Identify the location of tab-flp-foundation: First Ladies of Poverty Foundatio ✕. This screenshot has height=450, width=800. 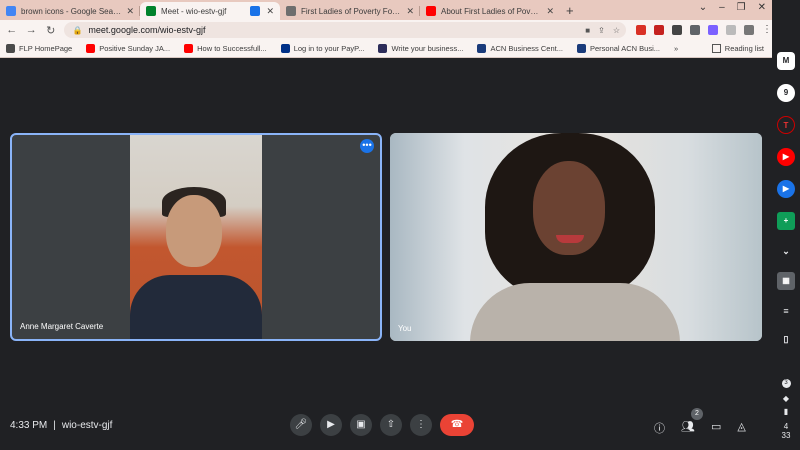
(350, 11).